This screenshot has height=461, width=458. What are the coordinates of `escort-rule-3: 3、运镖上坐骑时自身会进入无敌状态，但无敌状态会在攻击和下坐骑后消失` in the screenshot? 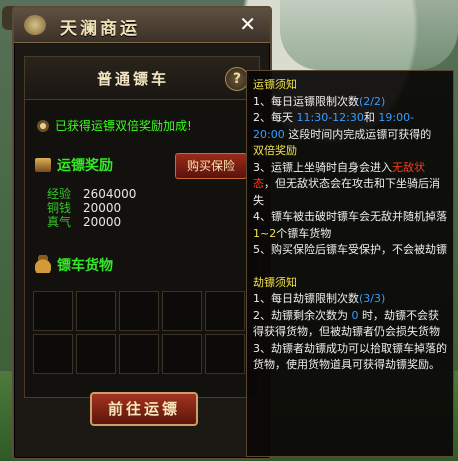 It's located at (350, 185).